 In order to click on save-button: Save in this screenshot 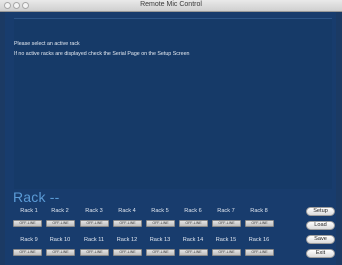, I will do `click(320, 239)`.